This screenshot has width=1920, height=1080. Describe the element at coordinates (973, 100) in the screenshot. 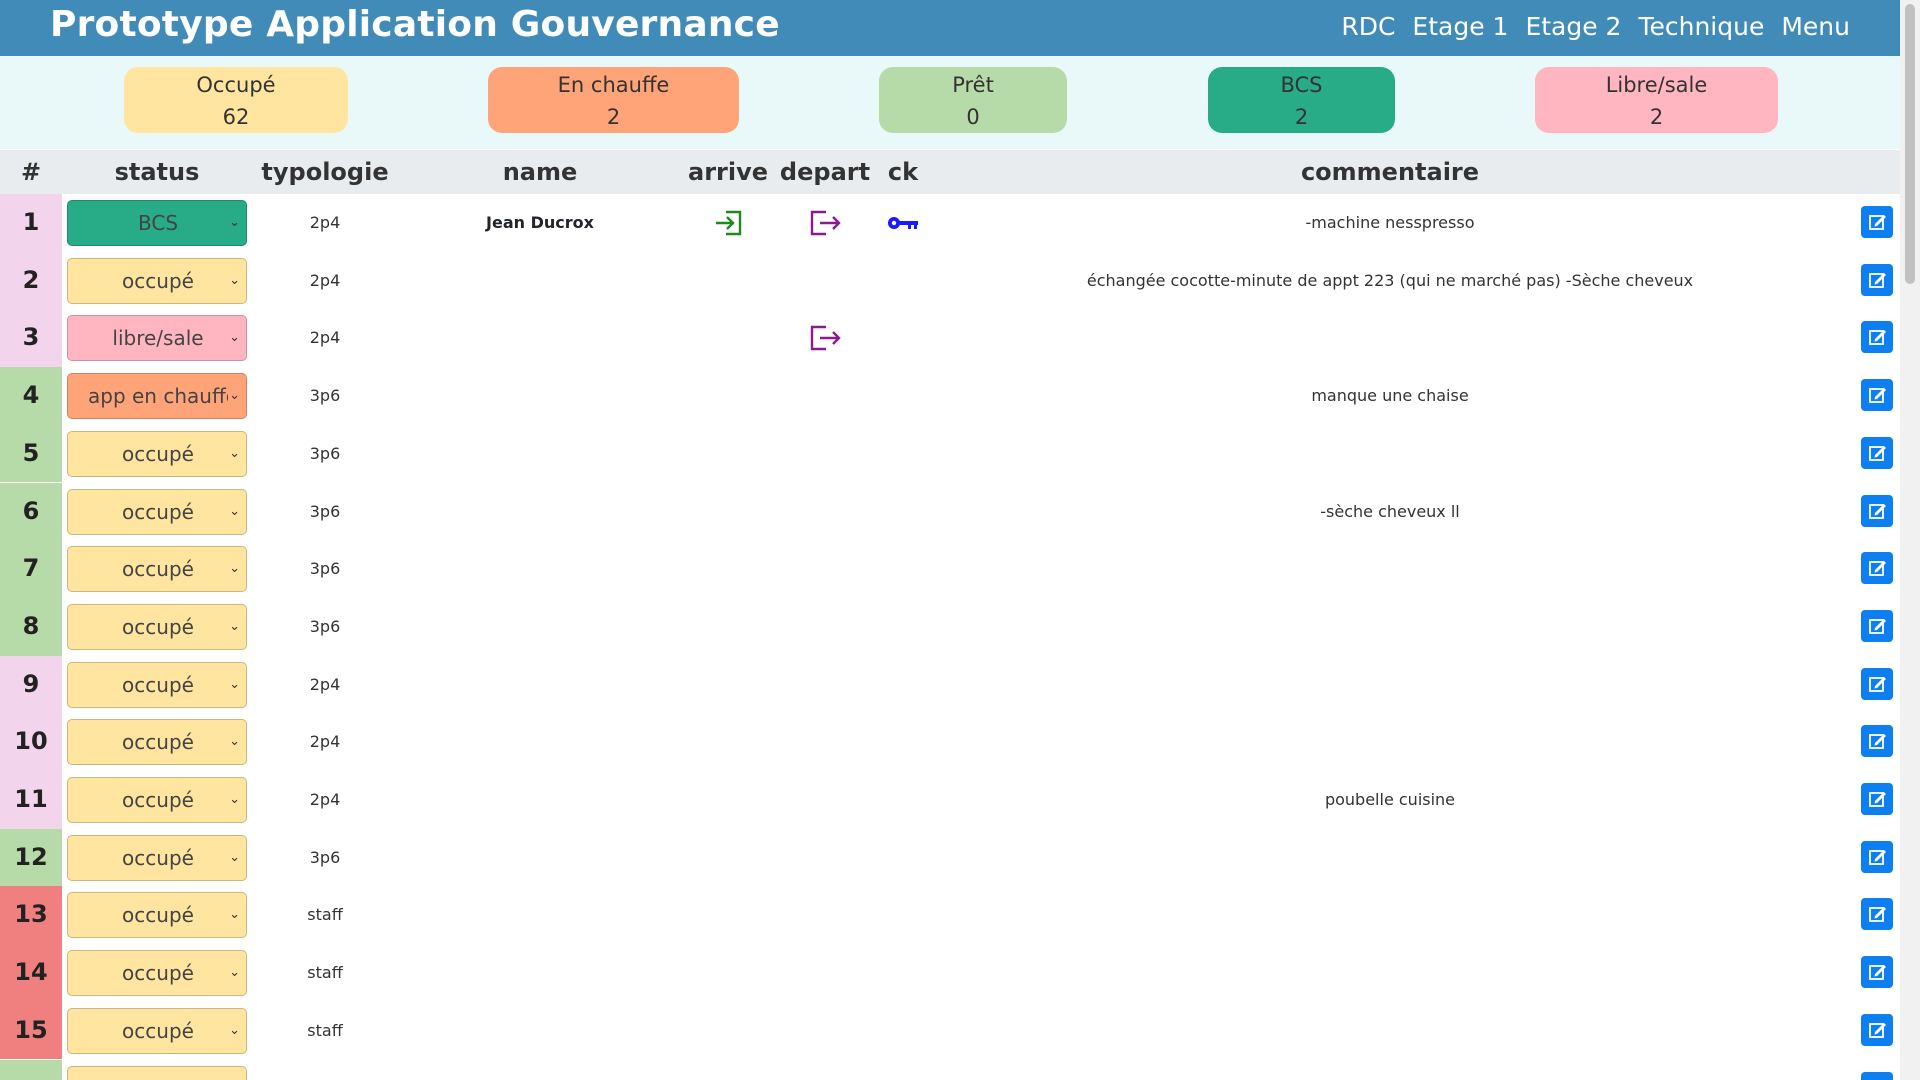

I see `stat-pret: Prêt 0` at that location.